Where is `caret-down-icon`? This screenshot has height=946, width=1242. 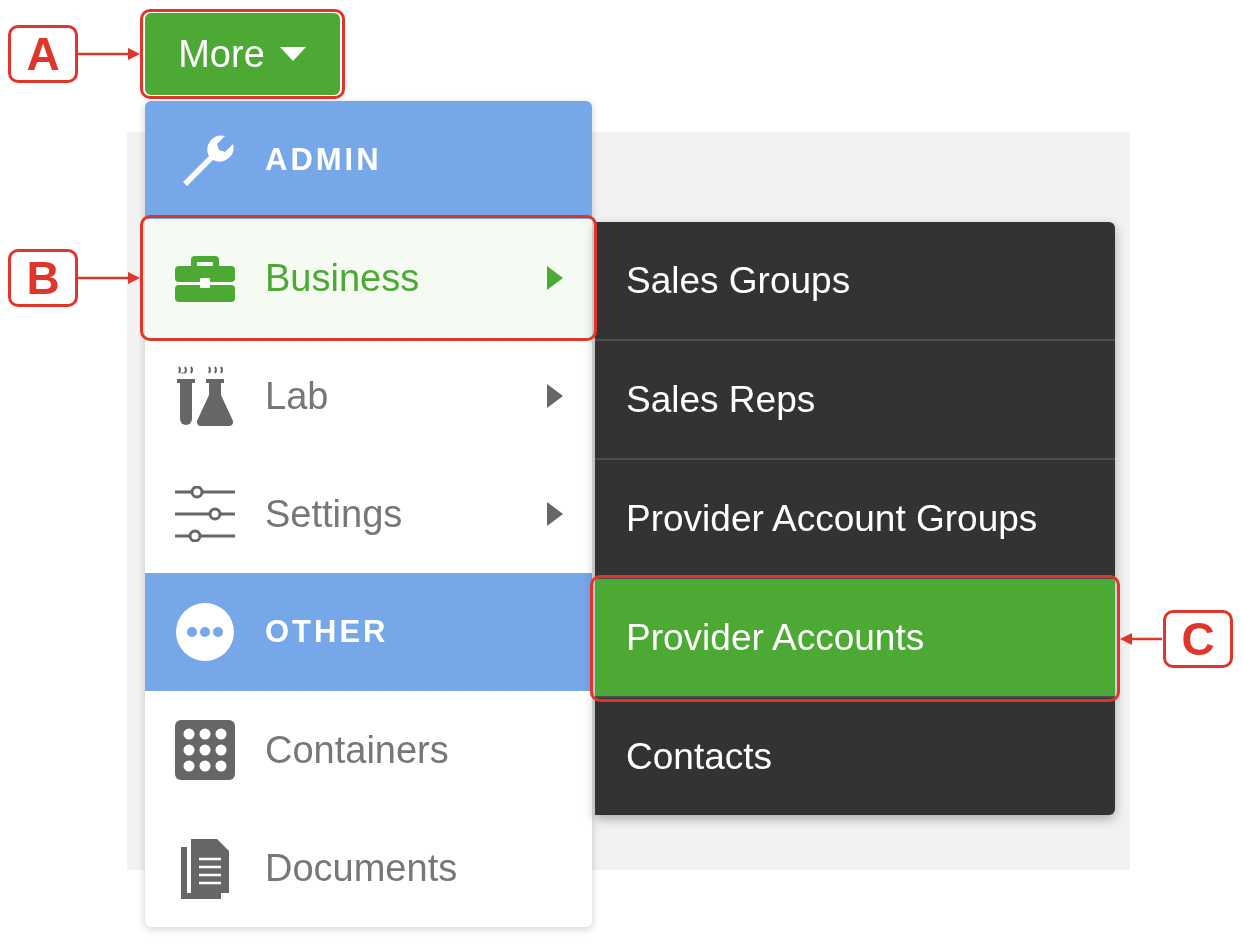 caret-down-icon is located at coordinates (292, 54).